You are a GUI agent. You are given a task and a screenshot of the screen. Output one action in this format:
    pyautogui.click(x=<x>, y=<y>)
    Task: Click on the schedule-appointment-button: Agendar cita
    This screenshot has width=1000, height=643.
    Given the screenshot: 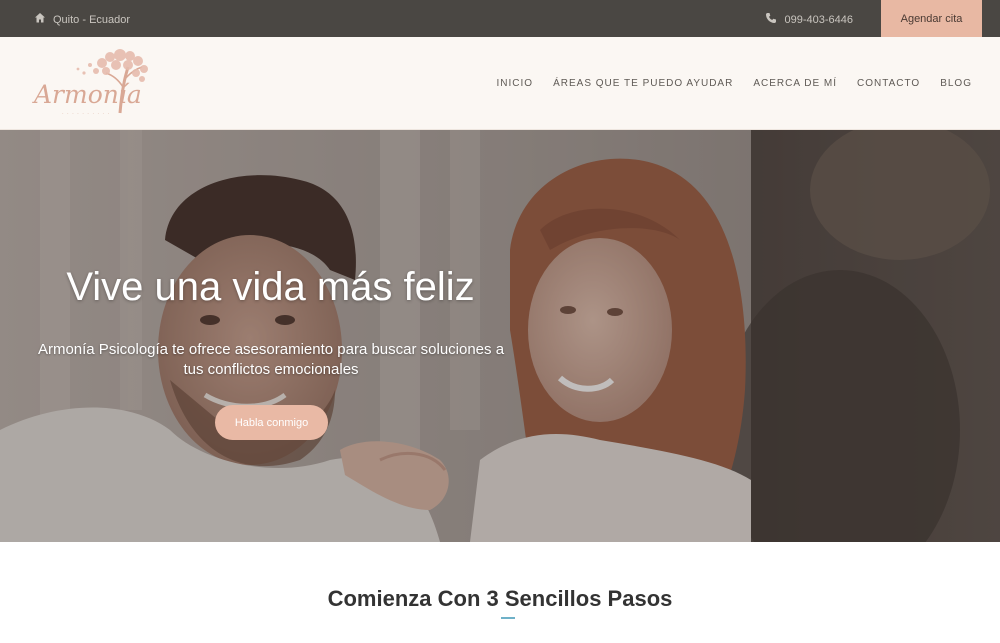 What is the action you would take?
    pyautogui.click(x=931, y=18)
    